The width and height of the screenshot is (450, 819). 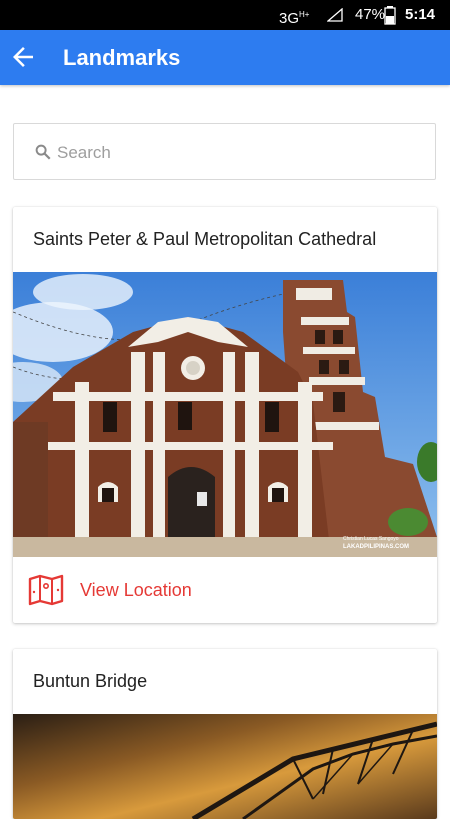 I want to click on battery-icon, so click(x=390, y=15).